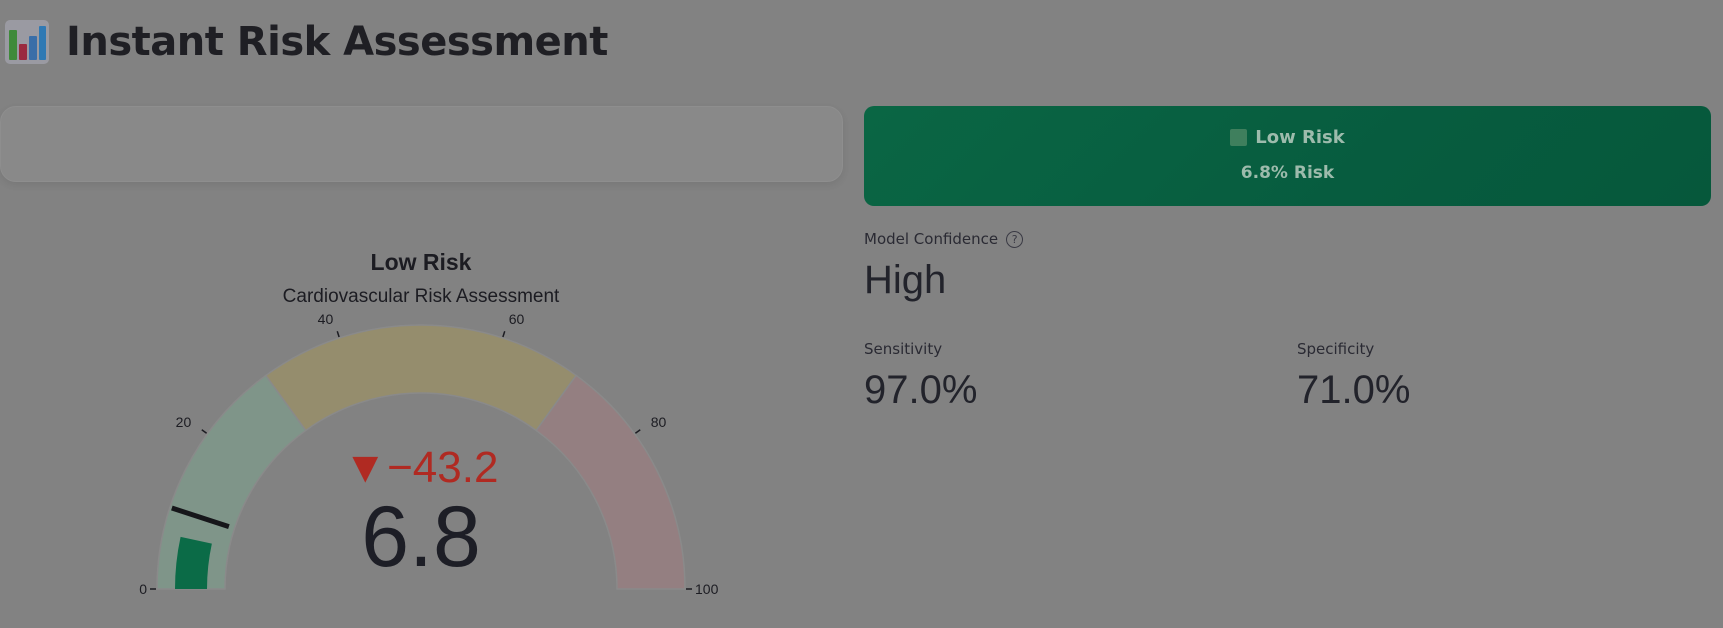 This screenshot has width=1723, height=628. Describe the element at coordinates (905, 280) in the screenshot. I see `confidence-value: High` at that location.